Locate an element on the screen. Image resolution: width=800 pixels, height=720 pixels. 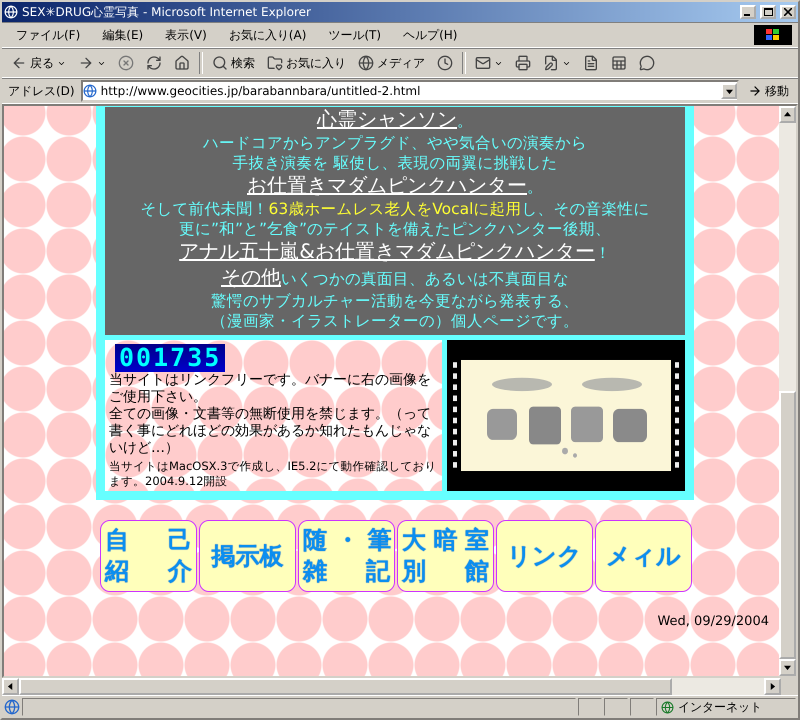
sheet-icon is located at coordinates (619, 63).